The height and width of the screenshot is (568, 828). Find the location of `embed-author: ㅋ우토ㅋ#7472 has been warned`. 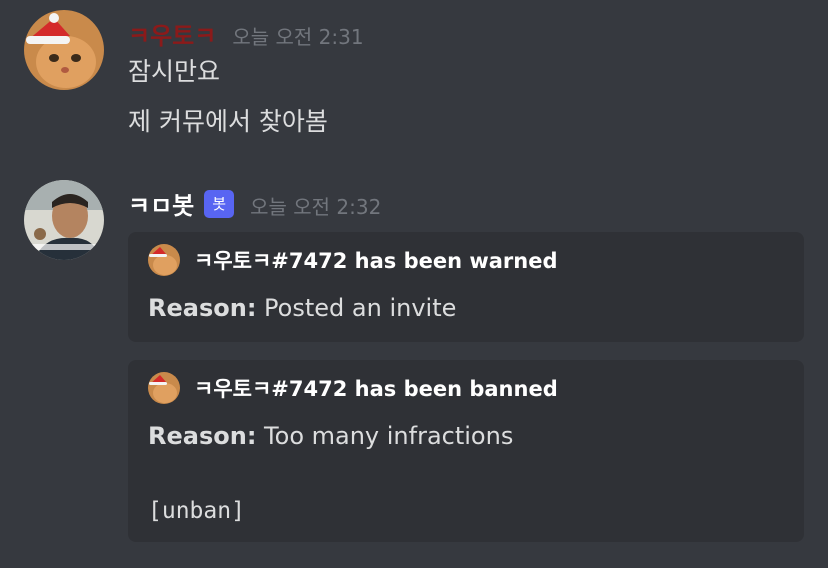

embed-author: ㅋ우토ㅋ#7472 has been warned is located at coordinates (353, 260).